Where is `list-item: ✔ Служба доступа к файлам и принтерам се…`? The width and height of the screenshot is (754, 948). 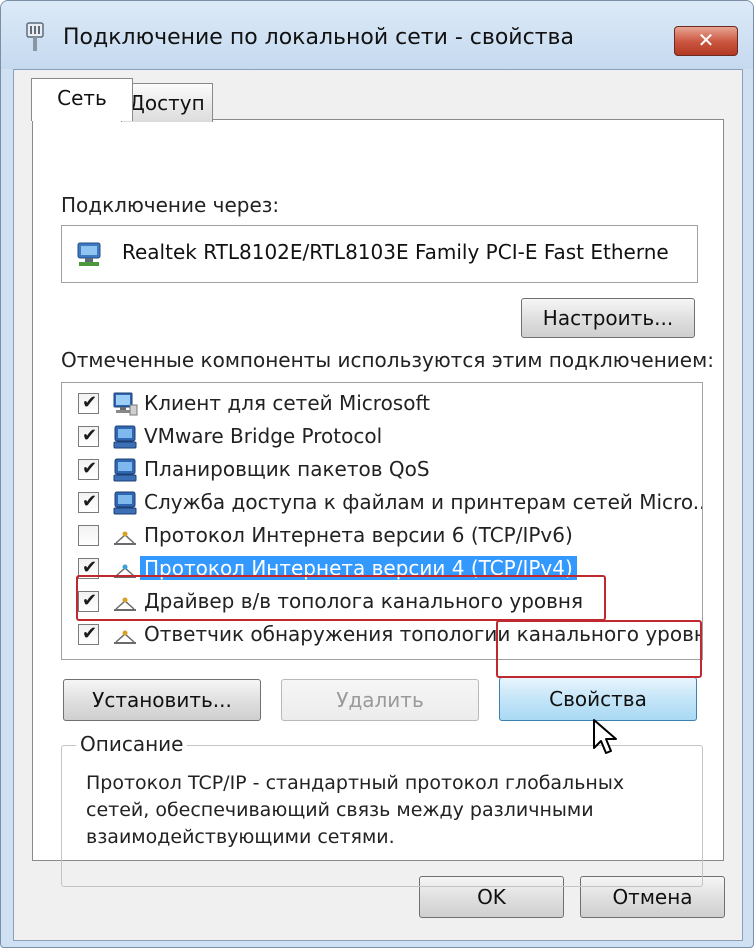 list-item: ✔ Служба доступа к файлам и принтерам се… is located at coordinates (382, 503).